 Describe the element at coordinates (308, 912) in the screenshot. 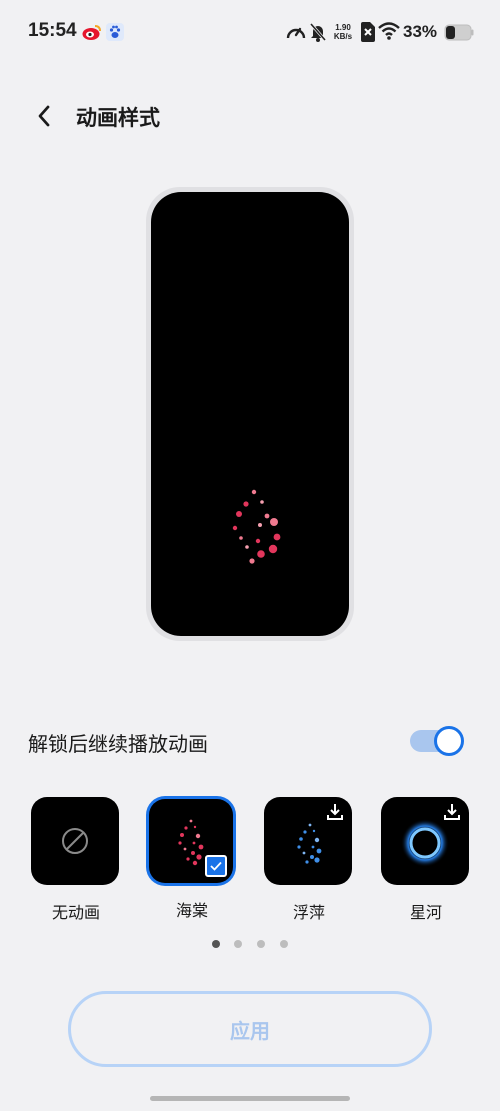

I see `style-label: 浮萍` at that location.